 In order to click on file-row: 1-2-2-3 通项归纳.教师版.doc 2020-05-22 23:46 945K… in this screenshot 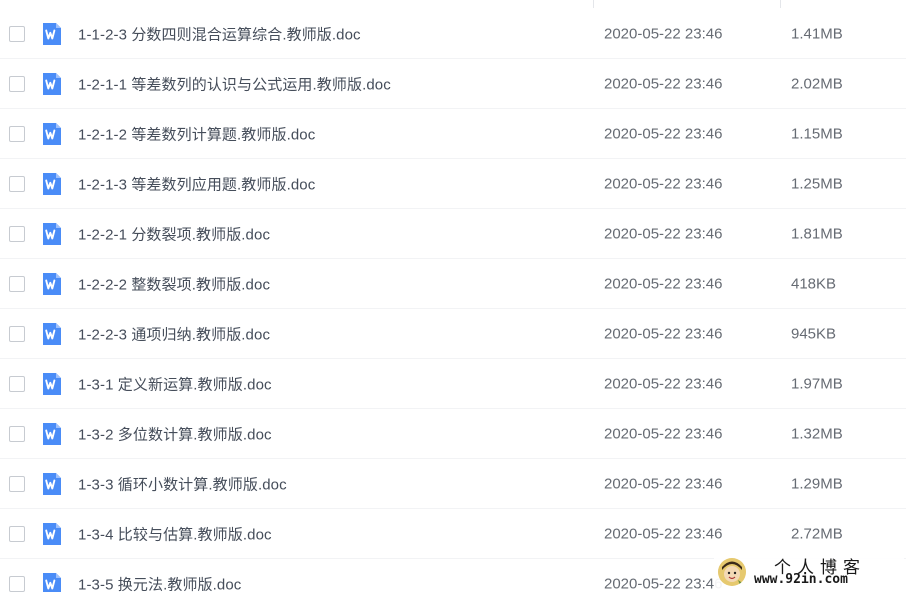, I will do `click(453, 334)`.